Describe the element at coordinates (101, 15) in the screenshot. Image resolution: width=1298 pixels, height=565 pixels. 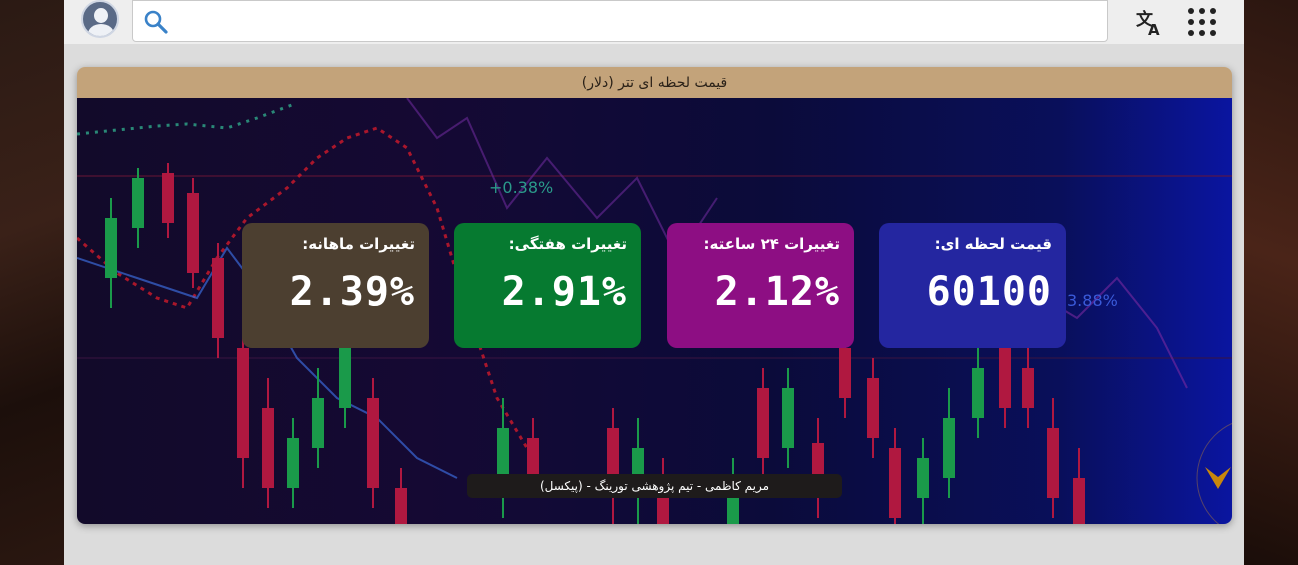
I see `avatar-head` at that location.